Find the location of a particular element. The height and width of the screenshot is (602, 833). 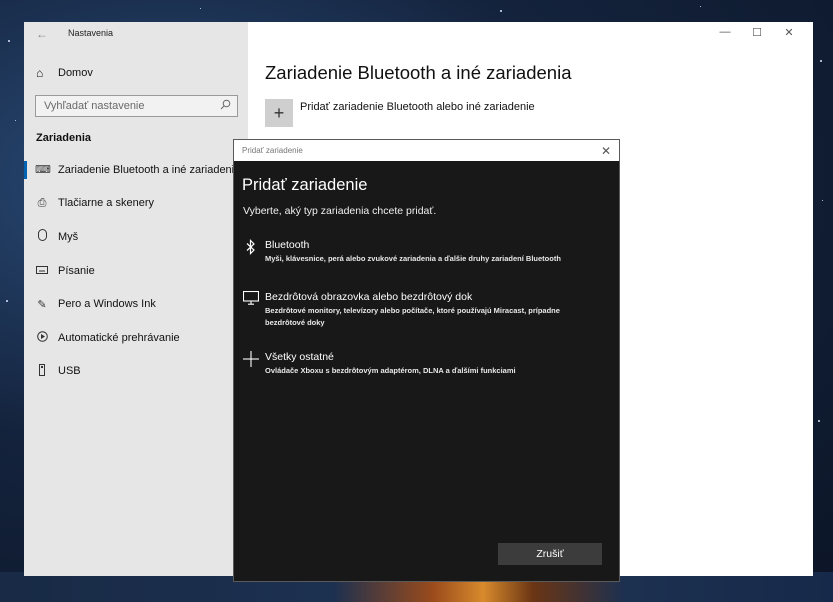

home-link: ⌂ Domov is located at coordinates (64, 73).